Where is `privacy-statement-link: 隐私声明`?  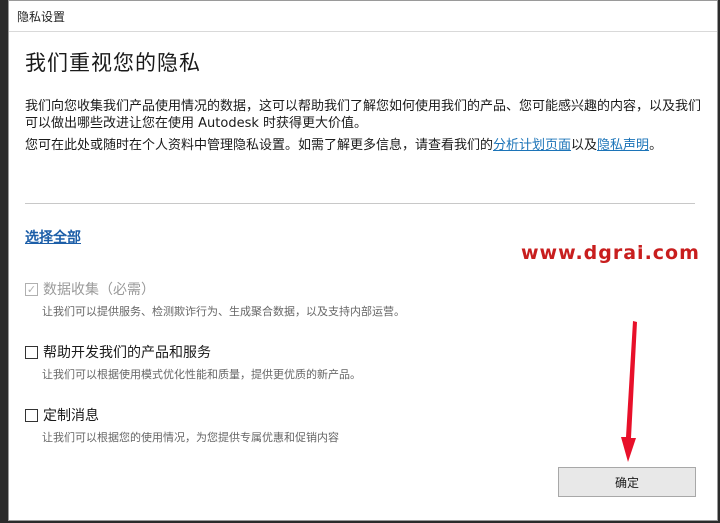
privacy-statement-link: 隐私声明 is located at coordinates (623, 145).